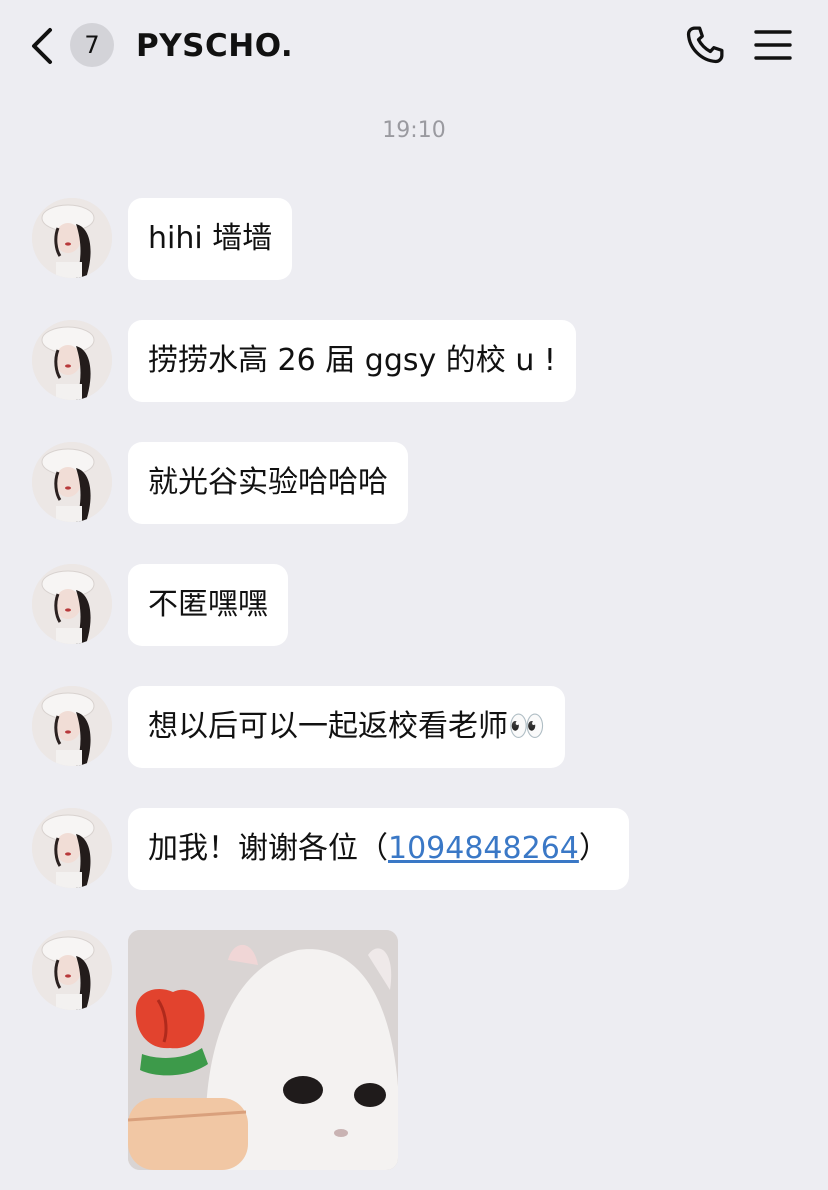 The height and width of the screenshot is (1190, 828). Describe the element at coordinates (268, 848) in the screenshot. I see `message-text: 加我！谢谢各位（` at that location.